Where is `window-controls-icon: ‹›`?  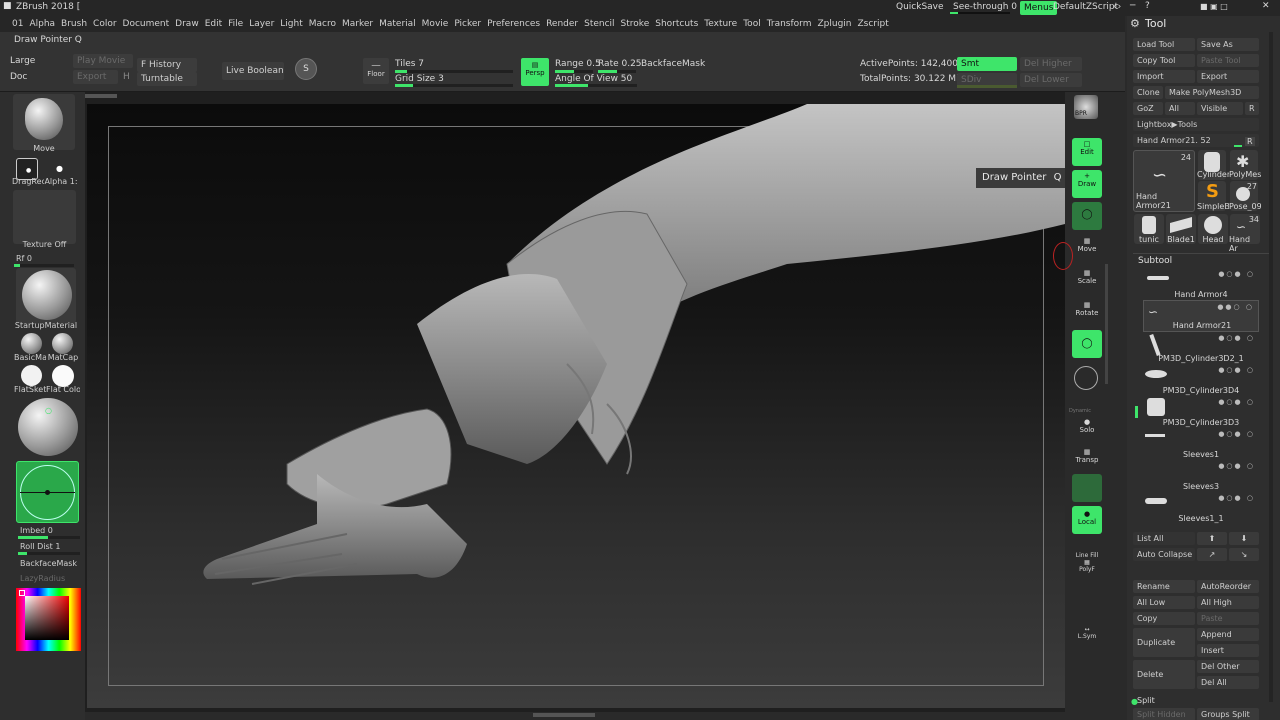
window-controls-icon: ‹› is located at coordinates (1117, 7).